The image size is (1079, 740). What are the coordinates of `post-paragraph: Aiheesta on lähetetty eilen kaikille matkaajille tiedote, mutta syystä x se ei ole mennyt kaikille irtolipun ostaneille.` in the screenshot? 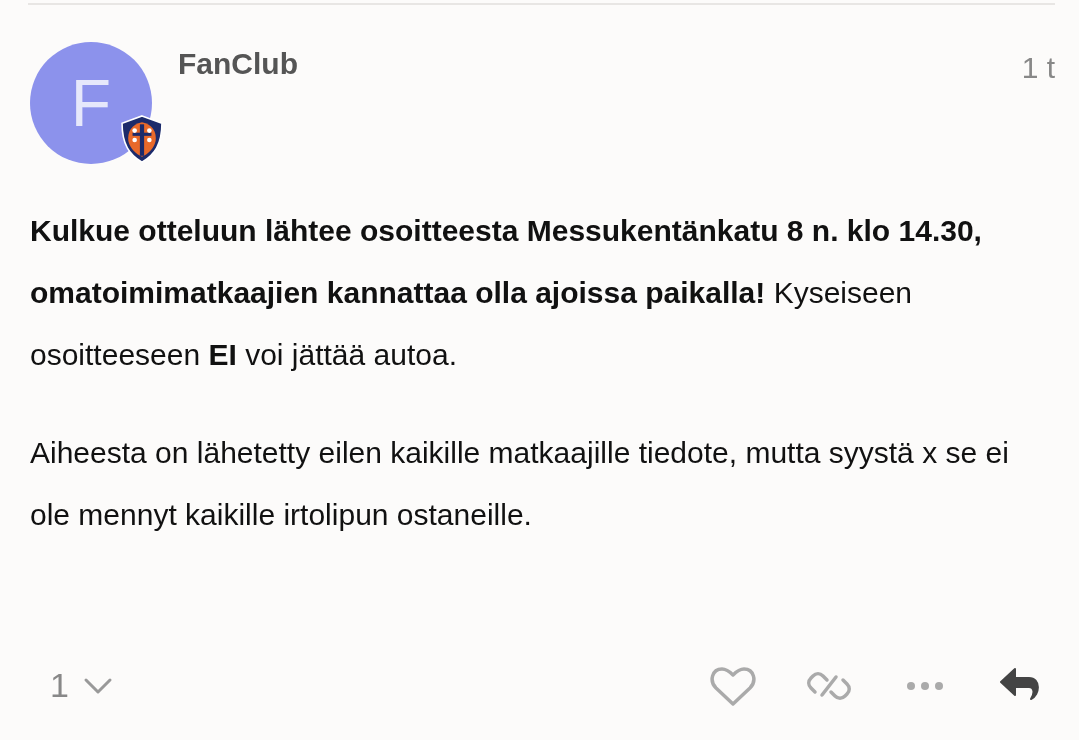 It's located at (520, 484).